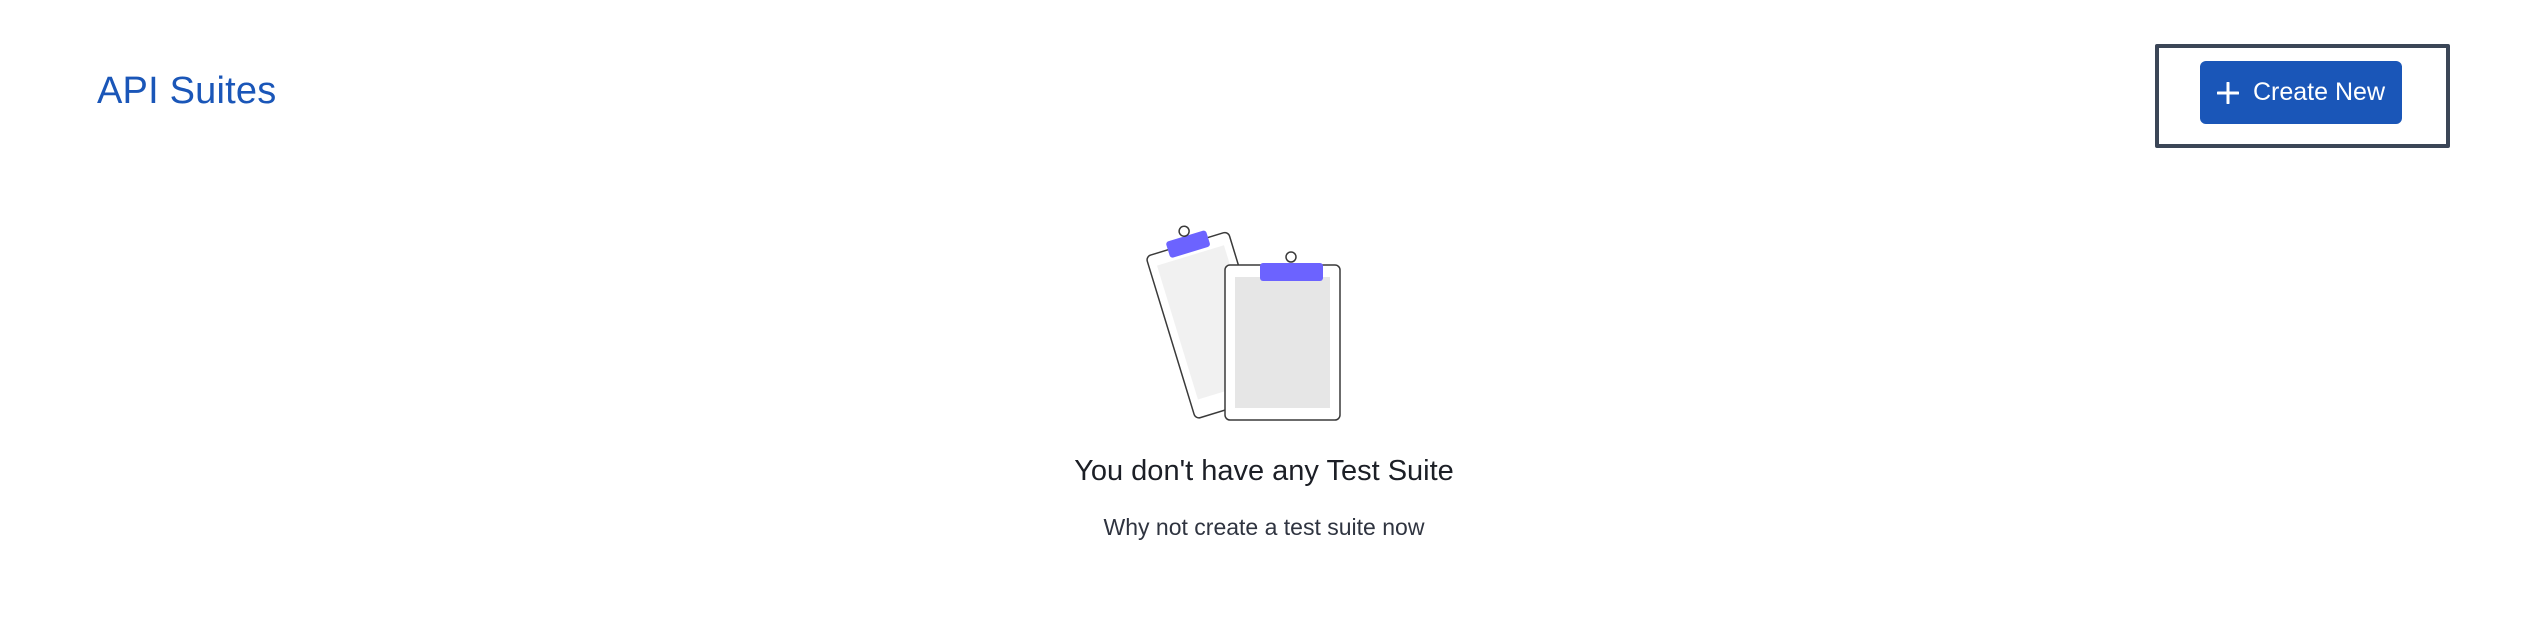 This screenshot has height=630, width=2528. I want to click on create-new-button: Create New, so click(2301, 92).